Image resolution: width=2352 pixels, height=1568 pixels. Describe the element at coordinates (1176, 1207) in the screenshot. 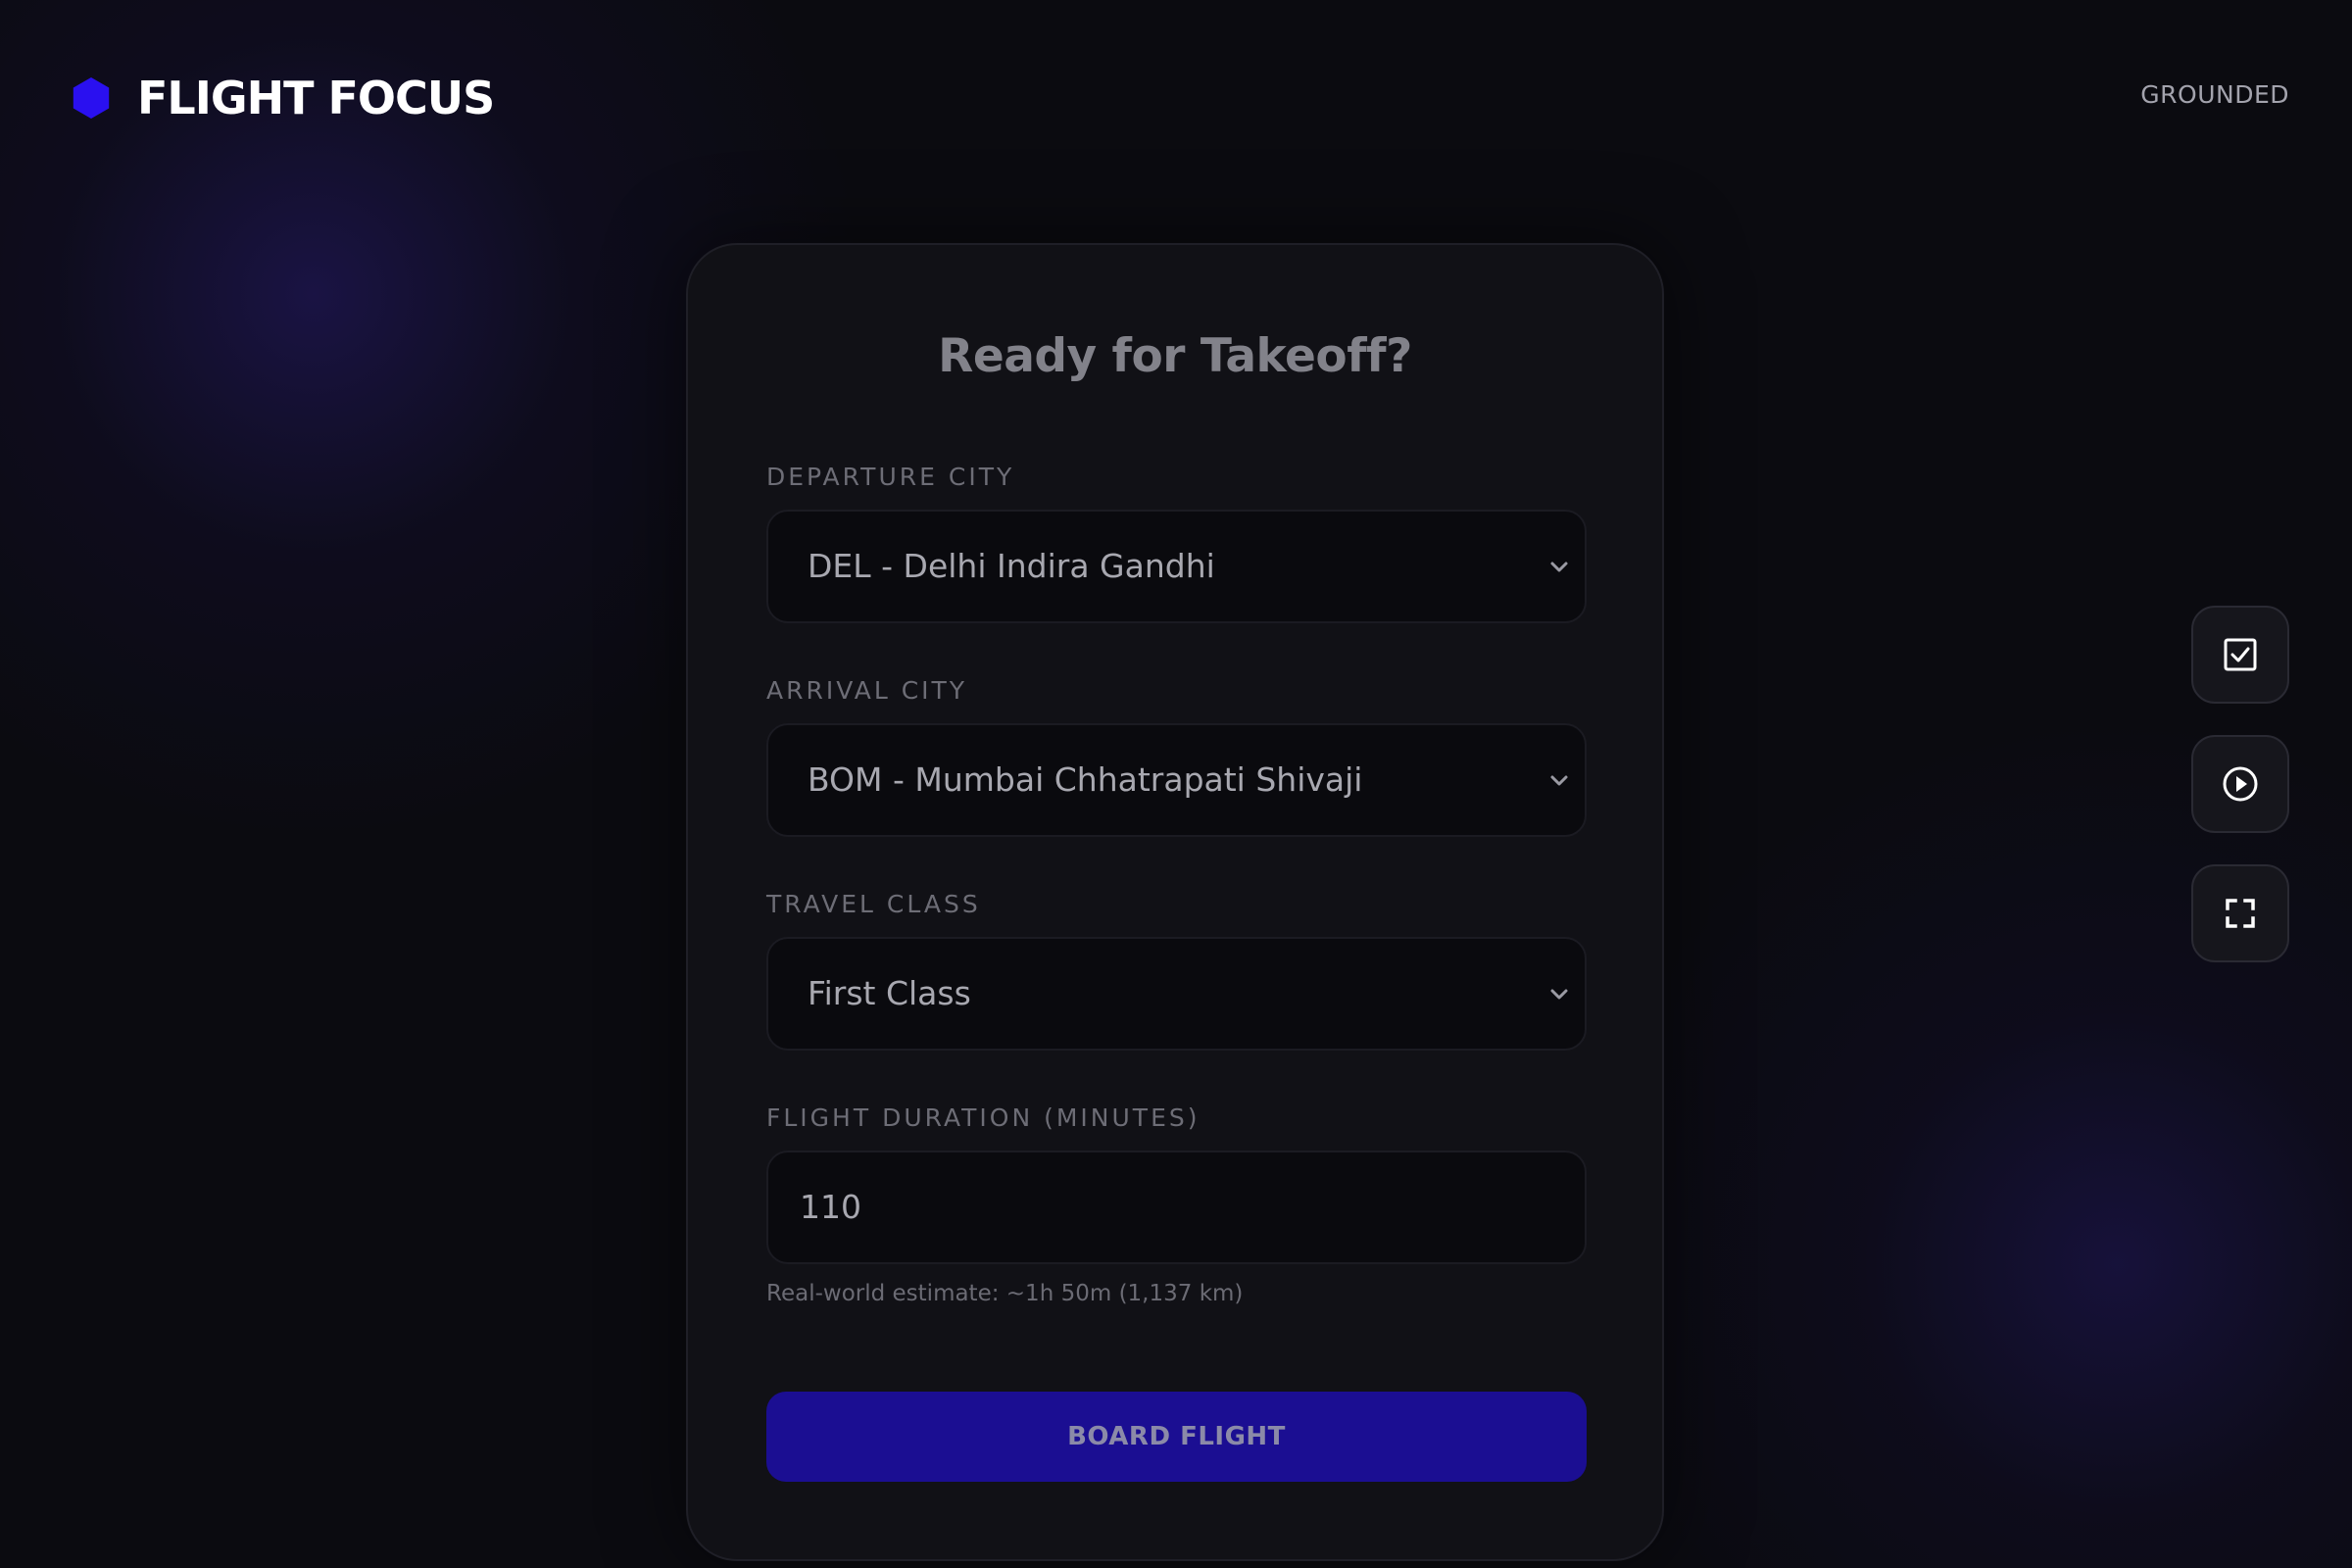

I see `duration-input: 110` at that location.